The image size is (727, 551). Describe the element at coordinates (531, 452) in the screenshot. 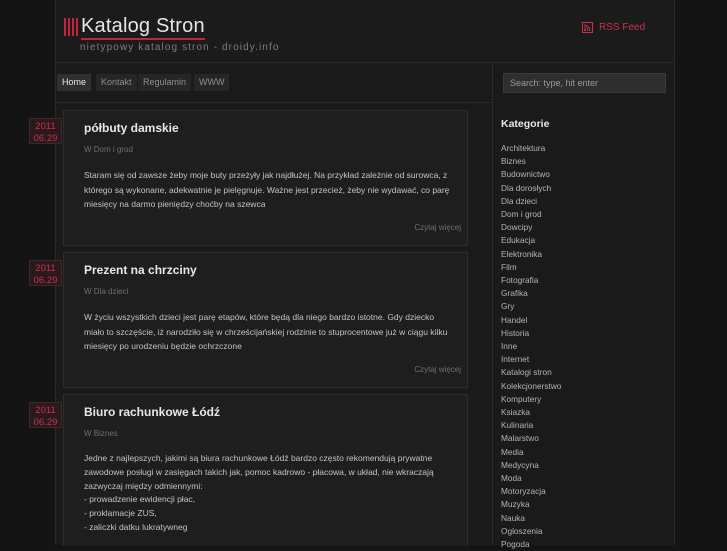

I see `category-link: Media` at that location.